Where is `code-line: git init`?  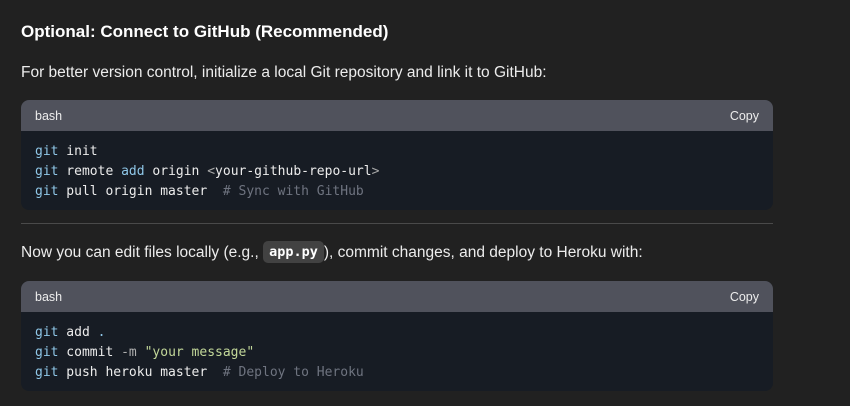
code-line: git init is located at coordinates (66, 151).